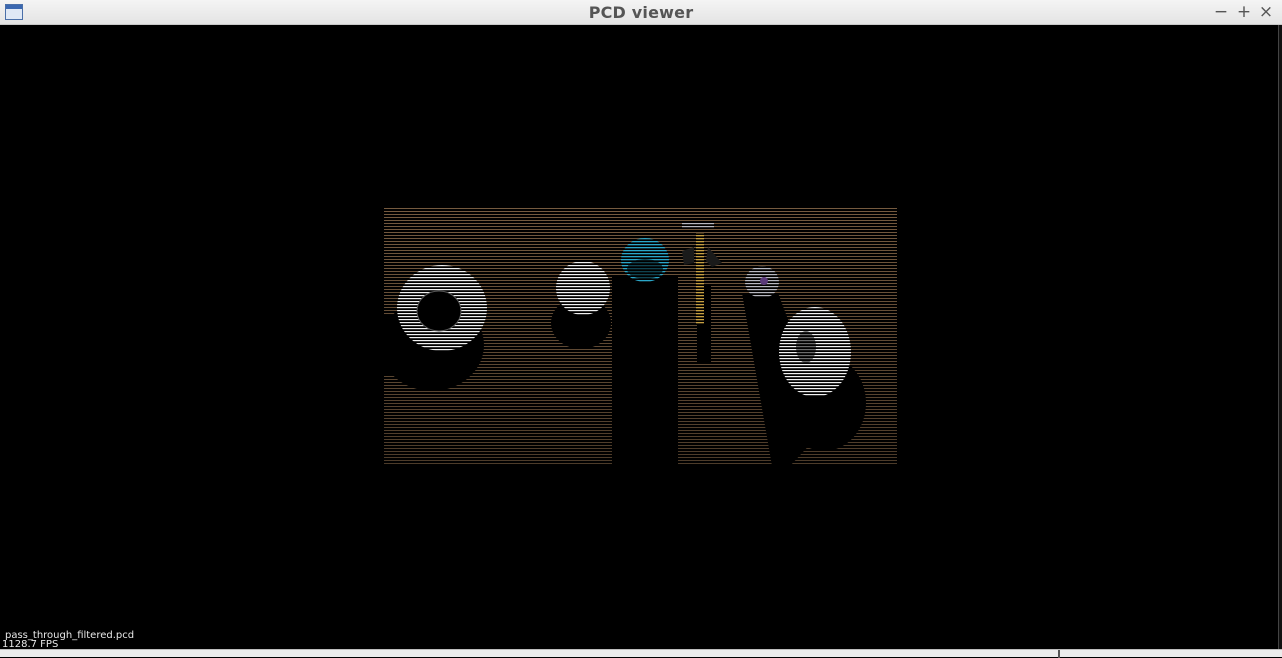 The height and width of the screenshot is (658, 1282). What do you see at coordinates (645, 260) in the screenshot?
I see `object-cyan-cup` at bounding box center [645, 260].